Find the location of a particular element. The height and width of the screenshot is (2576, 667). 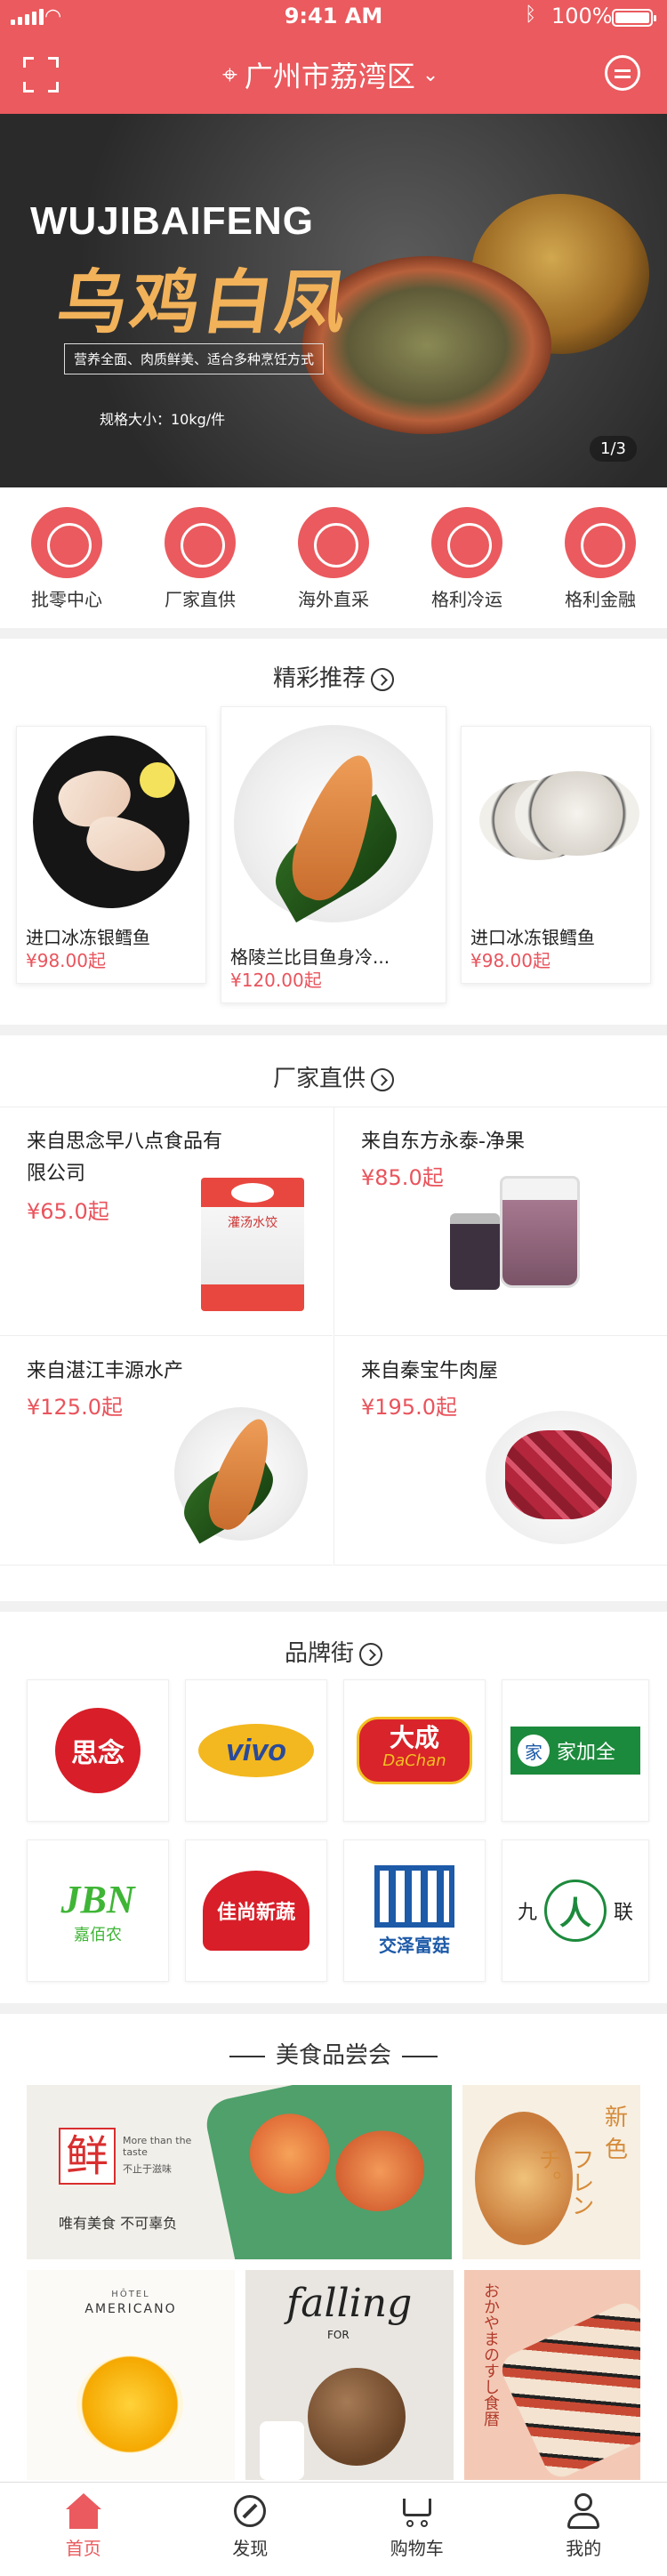

quick-item-overseas: 海外直采 is located at coordinates (333, 560).